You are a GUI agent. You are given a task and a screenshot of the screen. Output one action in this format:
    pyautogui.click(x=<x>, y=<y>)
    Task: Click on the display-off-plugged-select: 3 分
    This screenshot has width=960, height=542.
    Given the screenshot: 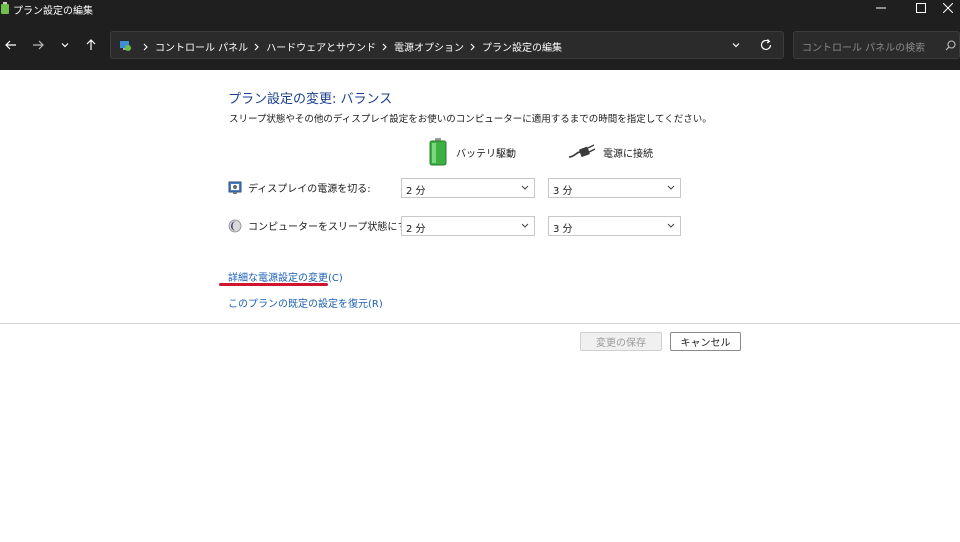 What is the action you would take?
    pyautogui.click(x=614, y=188)
    